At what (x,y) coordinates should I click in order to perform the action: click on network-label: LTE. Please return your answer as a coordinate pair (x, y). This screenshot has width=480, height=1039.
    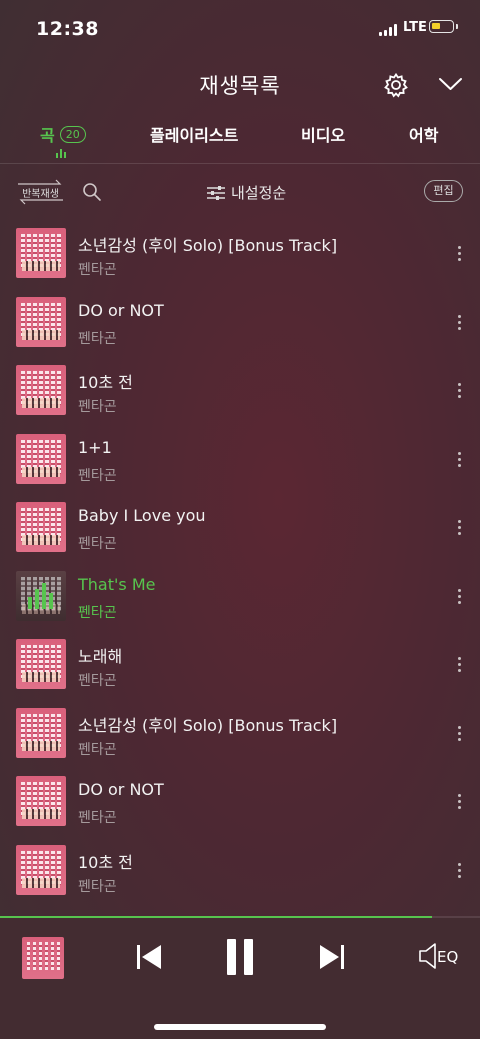
    Looking at the image, I should click on (415, 27).